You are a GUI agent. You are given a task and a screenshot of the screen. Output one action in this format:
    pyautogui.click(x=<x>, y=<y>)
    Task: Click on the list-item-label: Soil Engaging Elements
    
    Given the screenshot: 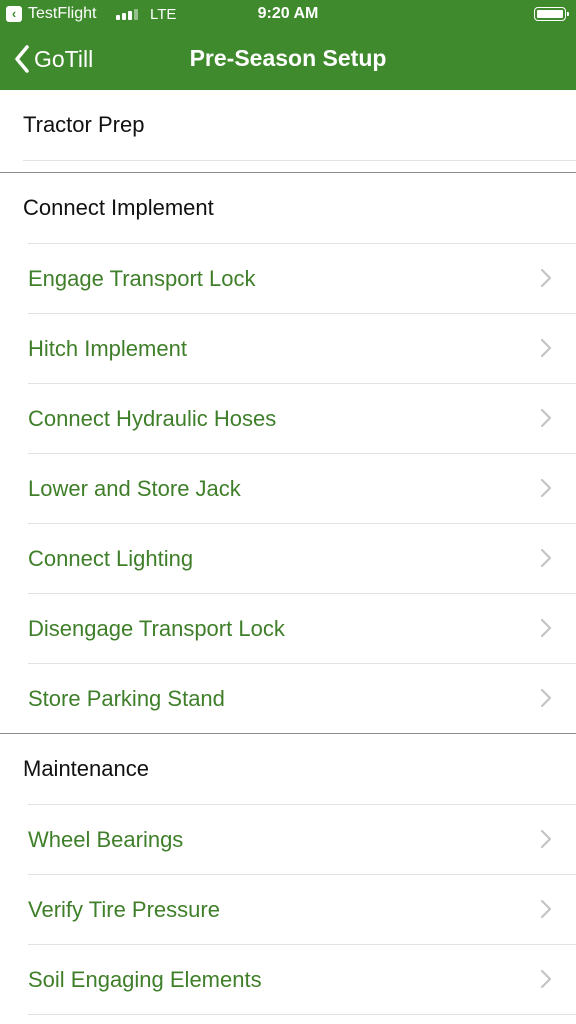 What is the action you would take?
    pyautogui.click(x=145, y=979)
    